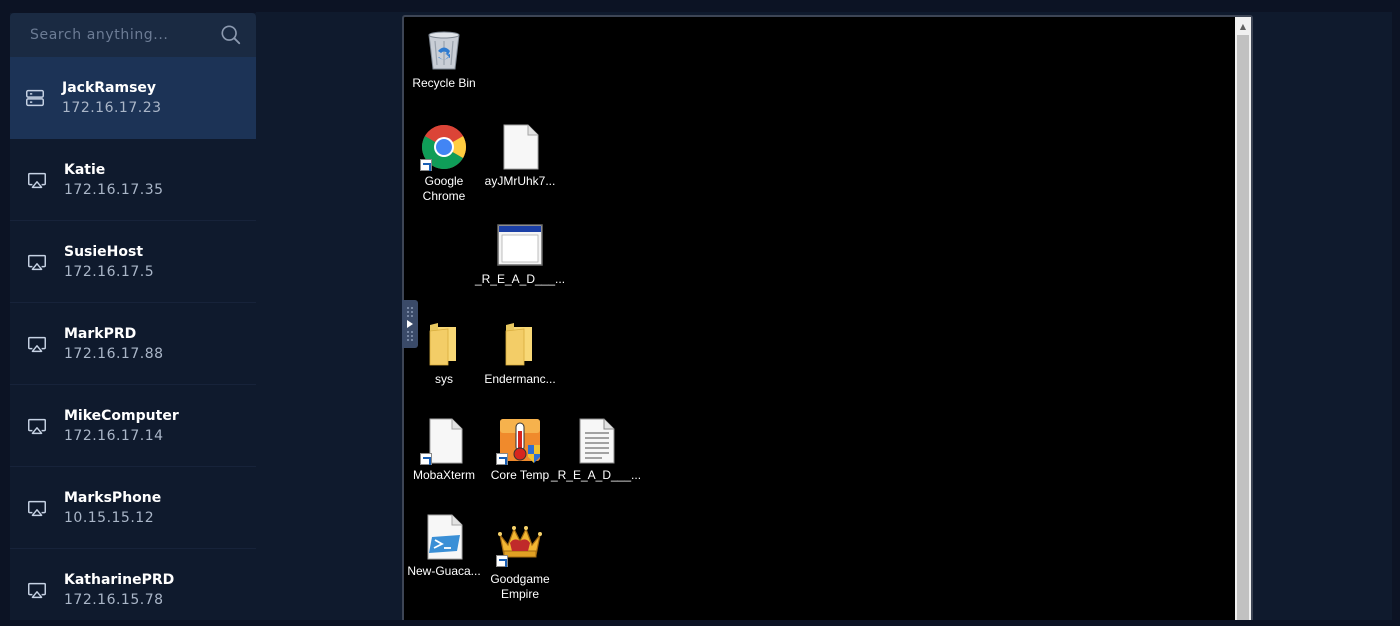  What do you see at coordinates (109, 271) in the screenshot?
I see `host-ip: 172.16.17.5` at bounding box center [109, 271].